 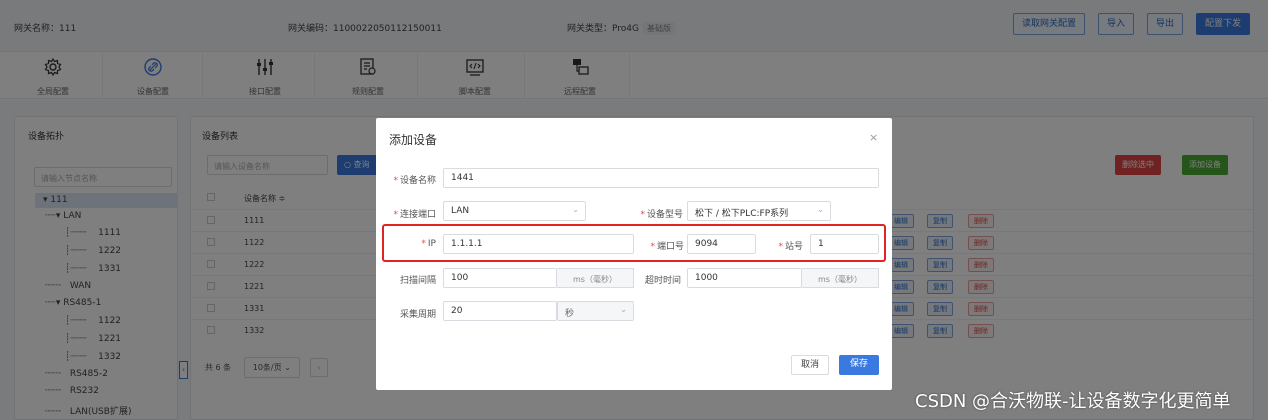 I want to click on collection-cycle-label: 采集周期, so click(x=417, y=315).